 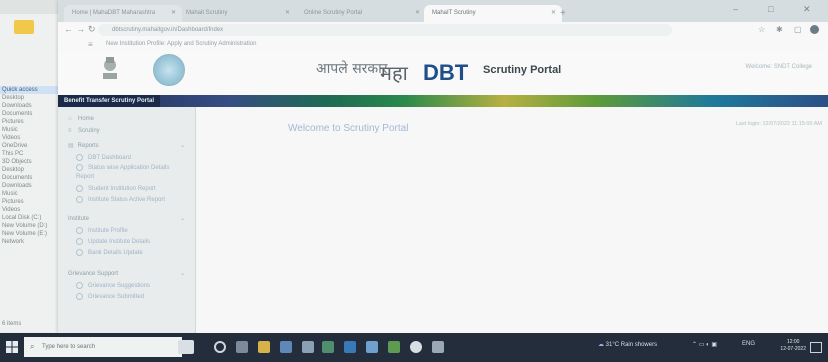 I want to click on tab-label: MahaIT Scrutiny, so click(x=454, y=13).